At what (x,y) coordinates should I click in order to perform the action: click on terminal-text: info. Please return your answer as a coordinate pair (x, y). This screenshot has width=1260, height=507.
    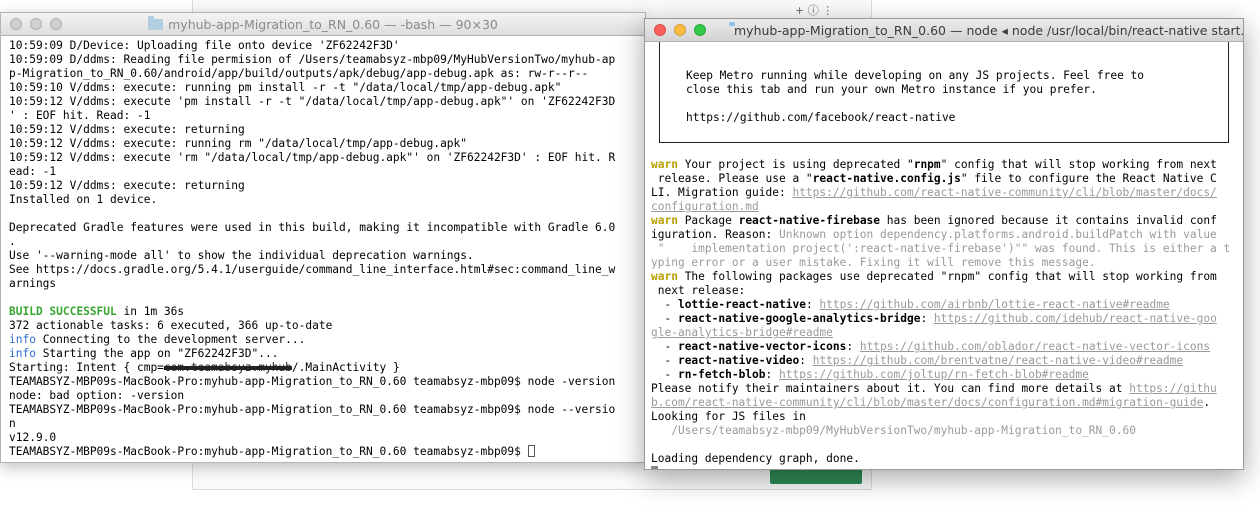
    Looking at the image, I should click on (22, 353).